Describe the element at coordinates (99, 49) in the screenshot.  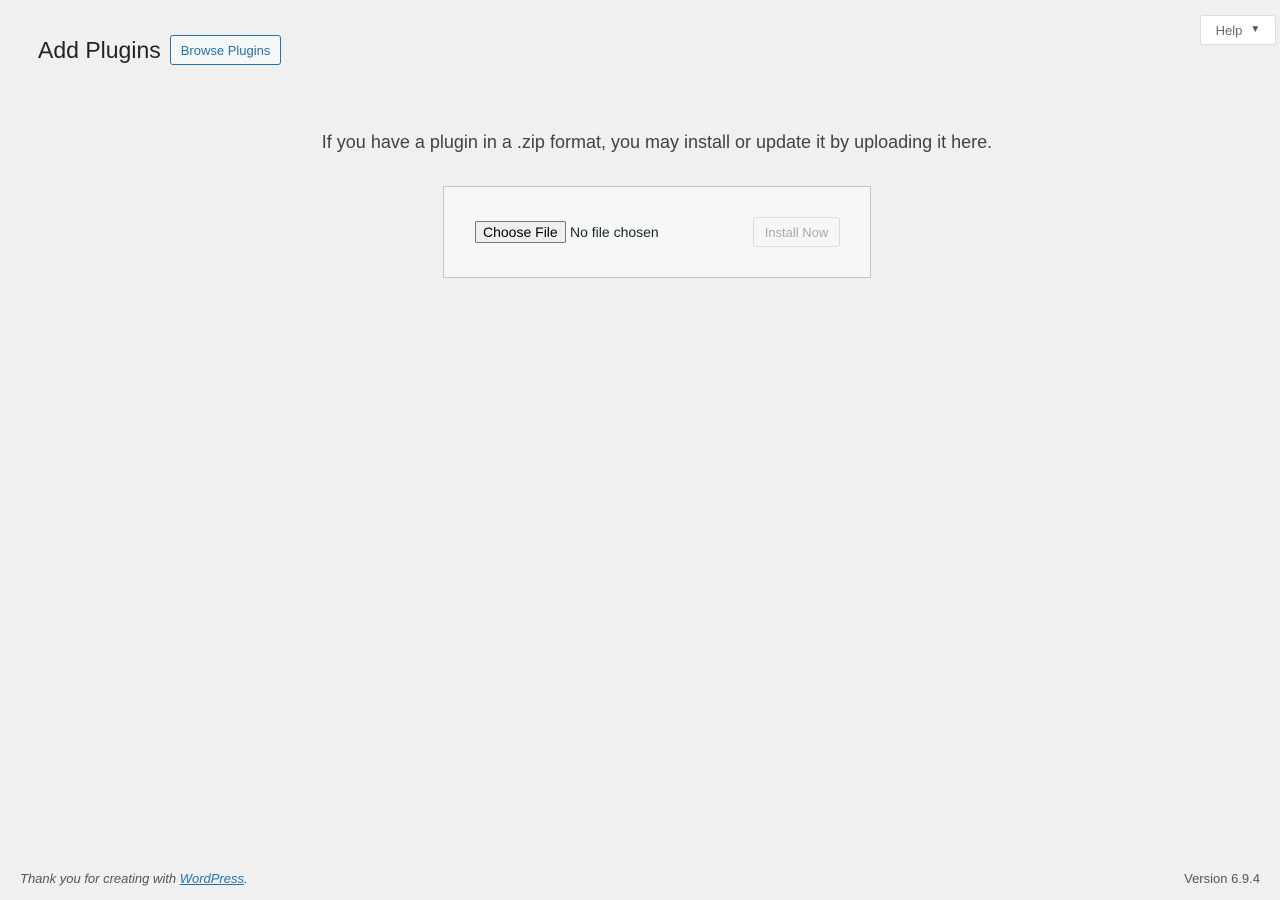
I see `page-title: Add Plugins` at that location.